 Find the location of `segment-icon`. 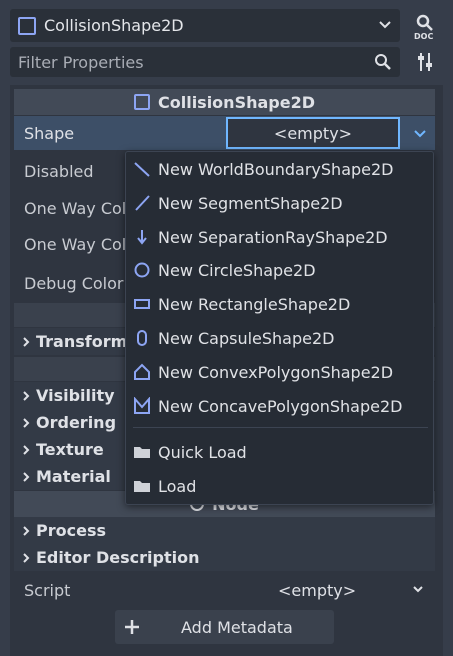

segment-icon is located at coordinates (142, 203).